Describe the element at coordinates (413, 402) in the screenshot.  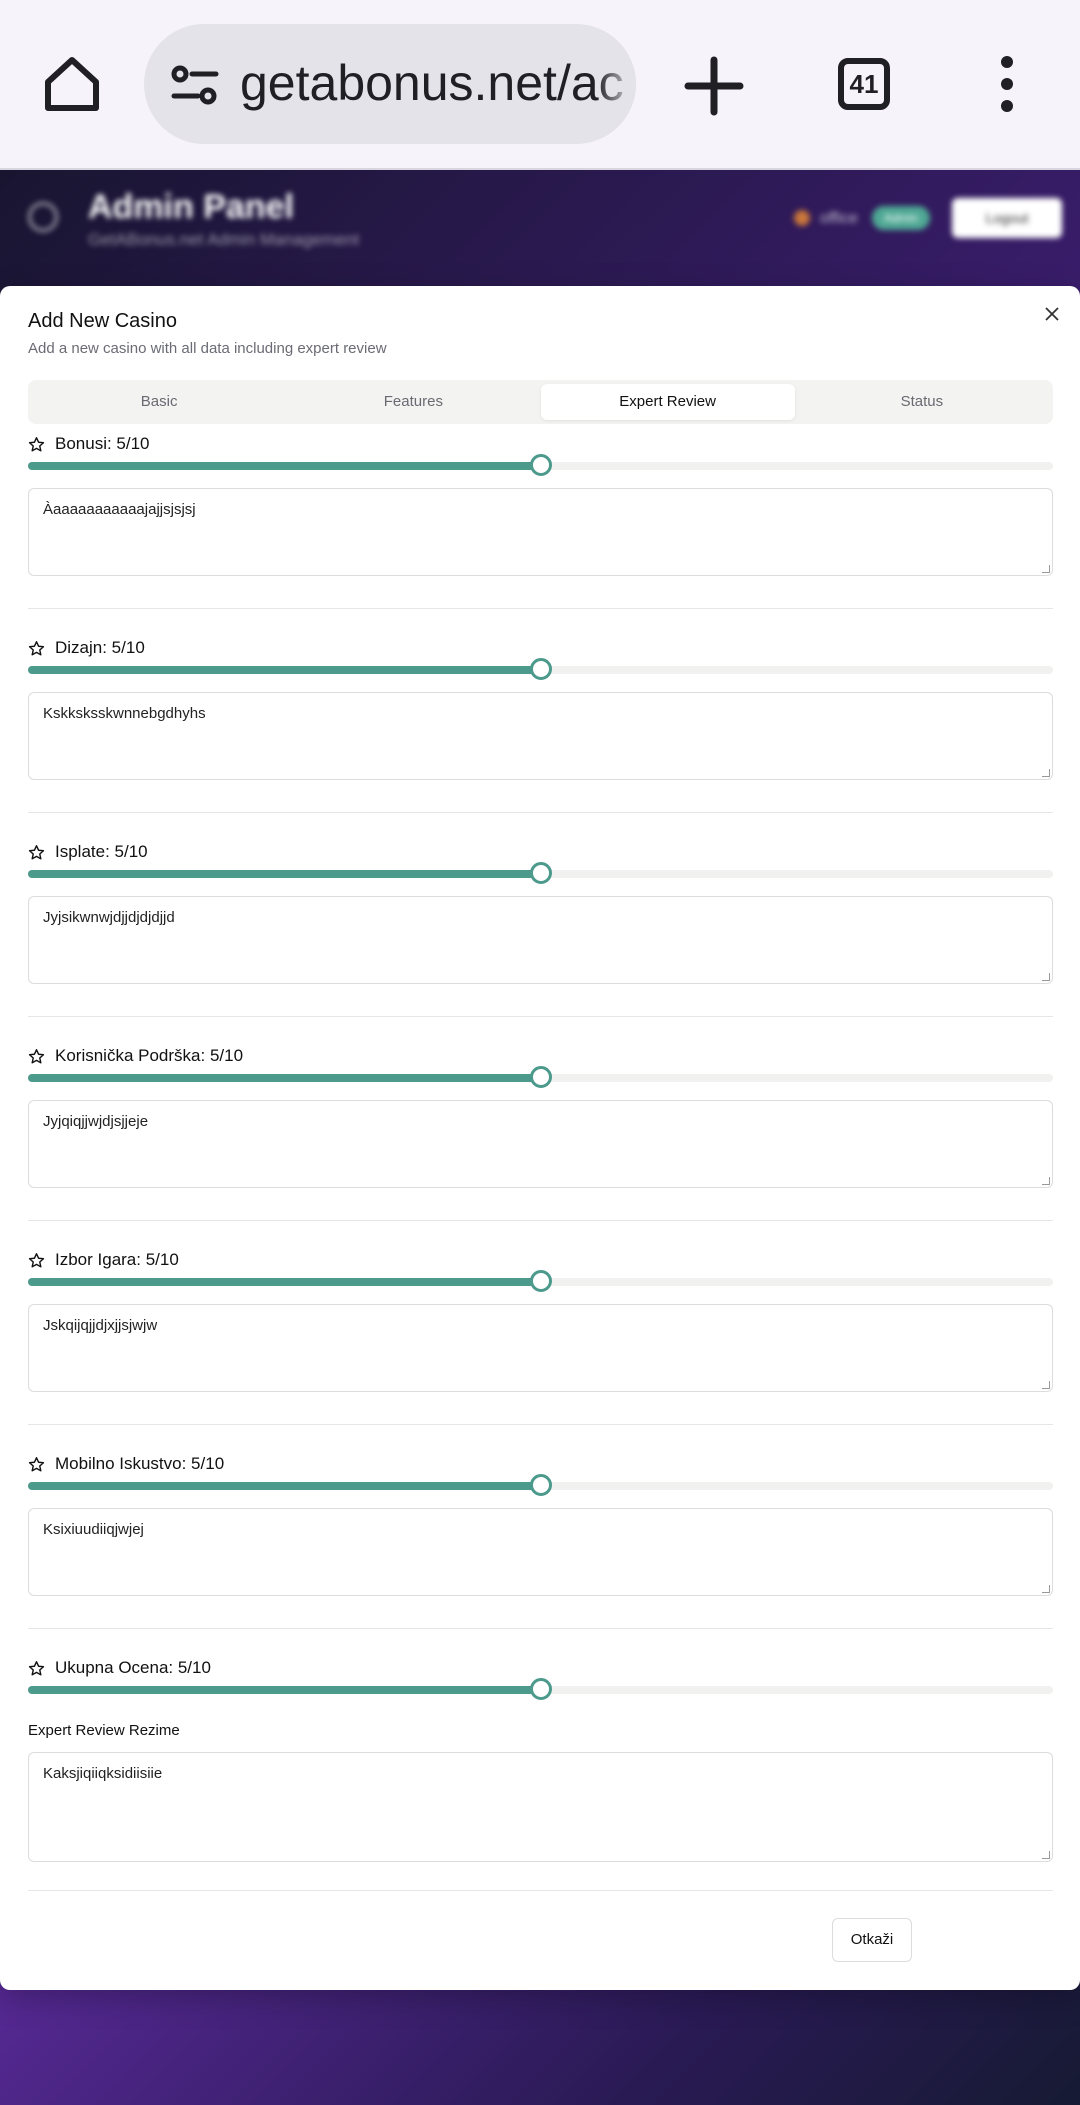
I see `tab-features: Features` at that location.